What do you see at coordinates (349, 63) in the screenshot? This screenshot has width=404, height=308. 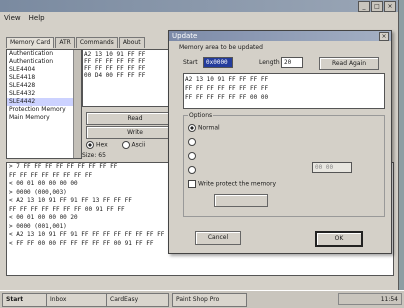 I see `read-again-button: Read Again` at bounding box center [349, 63].